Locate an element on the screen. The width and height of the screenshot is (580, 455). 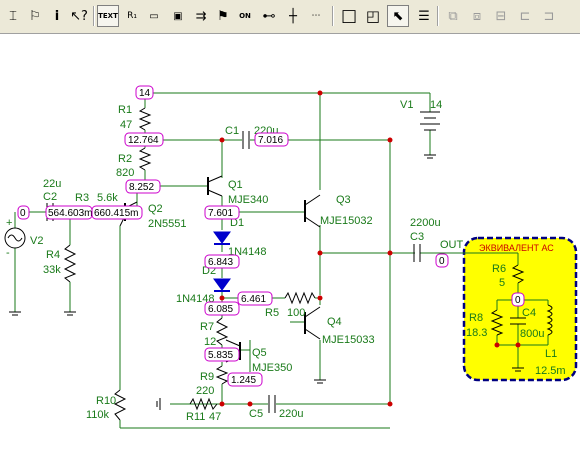
node-flag-icon: ⚑ is located at coordinates (223, 16).